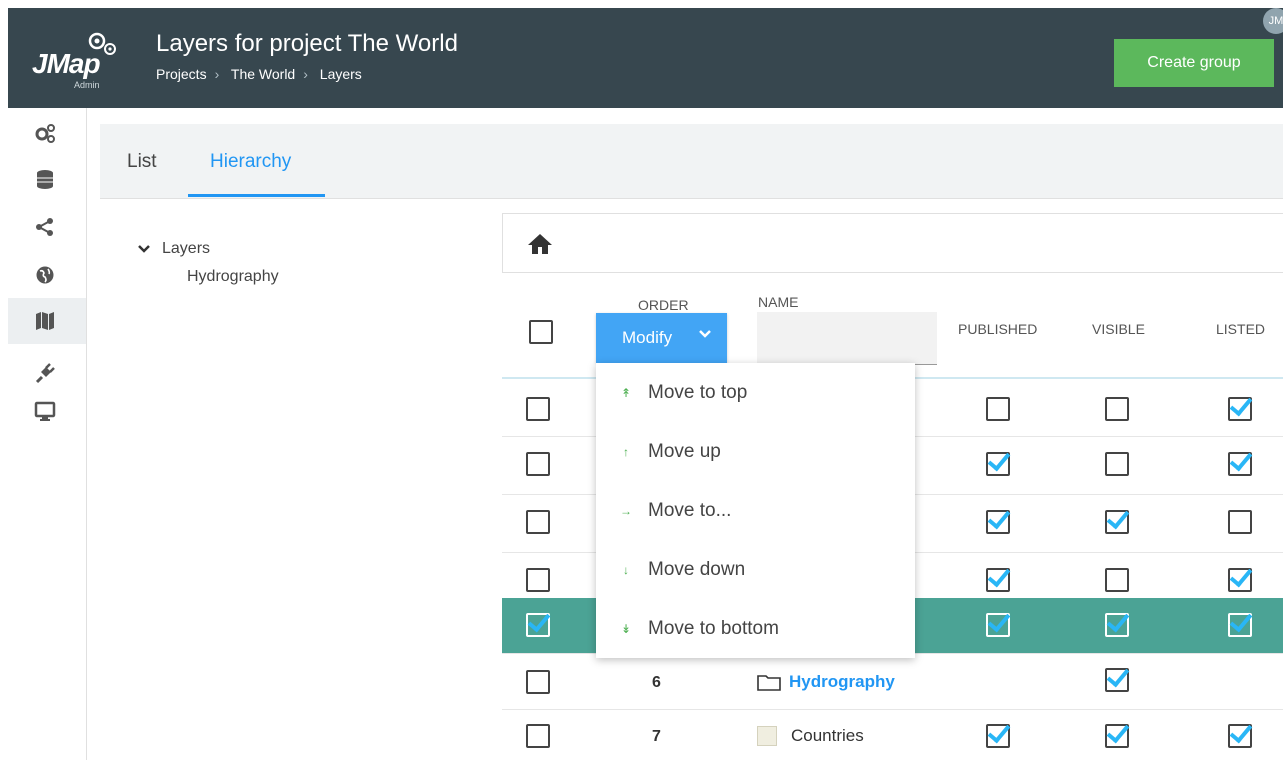  I want to click on active-tab-indicator, so click(256, 195).